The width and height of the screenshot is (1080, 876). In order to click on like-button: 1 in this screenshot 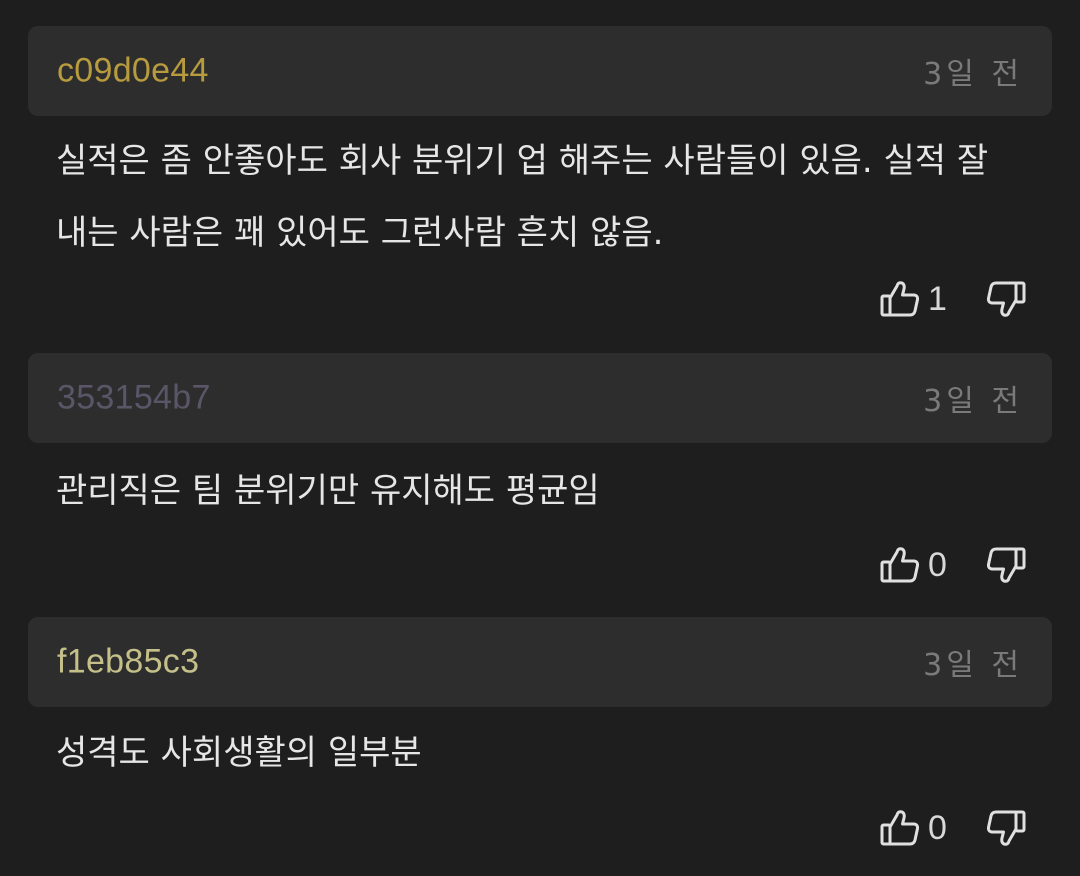, I will do `click(914, 299)`.